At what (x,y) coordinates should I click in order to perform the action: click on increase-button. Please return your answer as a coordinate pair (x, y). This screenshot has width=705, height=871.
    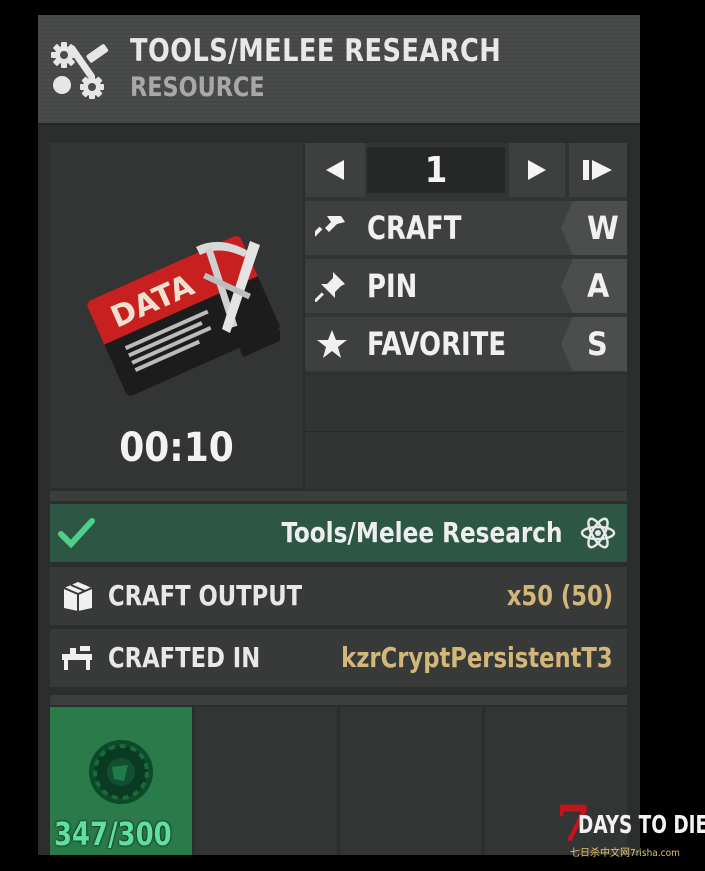
    Looking at the image, I should click on (537, 170).